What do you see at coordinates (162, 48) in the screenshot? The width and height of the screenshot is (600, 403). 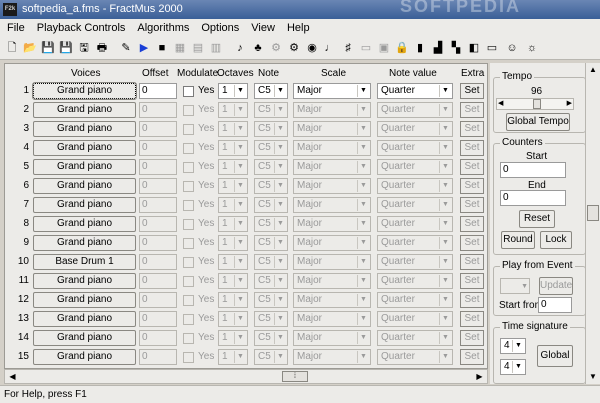 I see `stop-icon: ■` at bounding box center [162, 48].